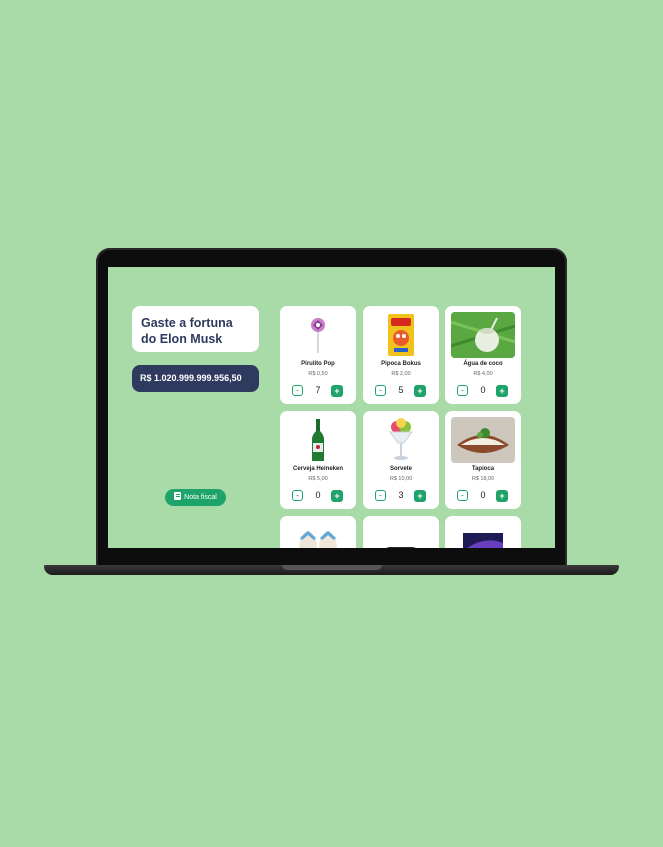 This screenshot has height=847, width=663. I want to click on product-name: Água de coco, so click(483, 364).